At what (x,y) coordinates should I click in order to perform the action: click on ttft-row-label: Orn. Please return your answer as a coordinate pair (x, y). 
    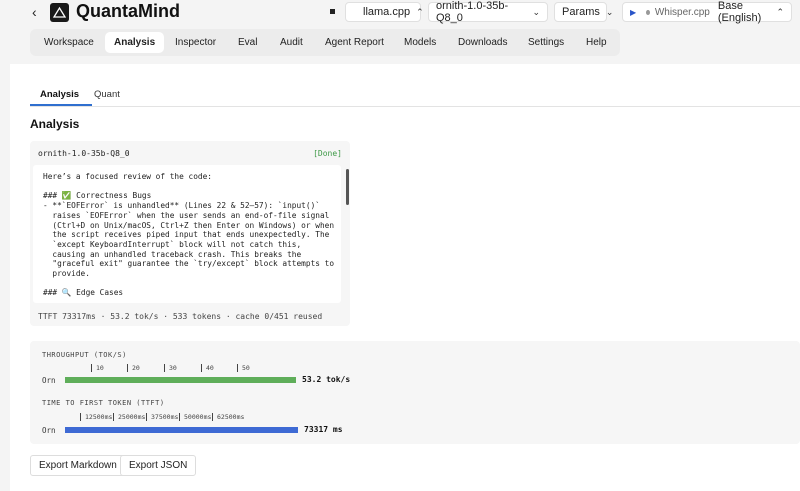
    Looking at the image, I should click on (49, 430).